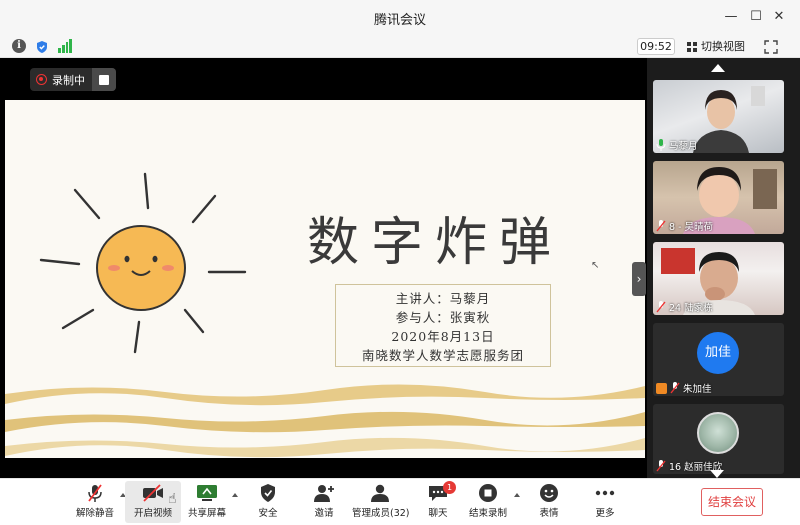 The height and width of the screenshot is (525, 800). Describe the element at coordinates (683, 146) in the screenshot. I see `participant-name: 马藜月` at that location.